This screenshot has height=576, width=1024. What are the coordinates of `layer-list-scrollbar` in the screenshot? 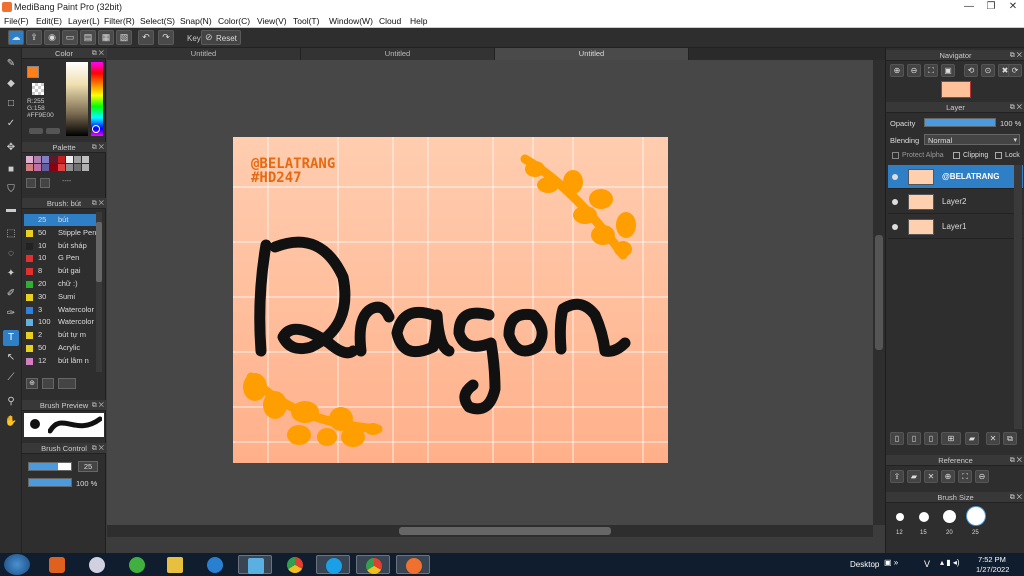 It's located at (1018, 297).